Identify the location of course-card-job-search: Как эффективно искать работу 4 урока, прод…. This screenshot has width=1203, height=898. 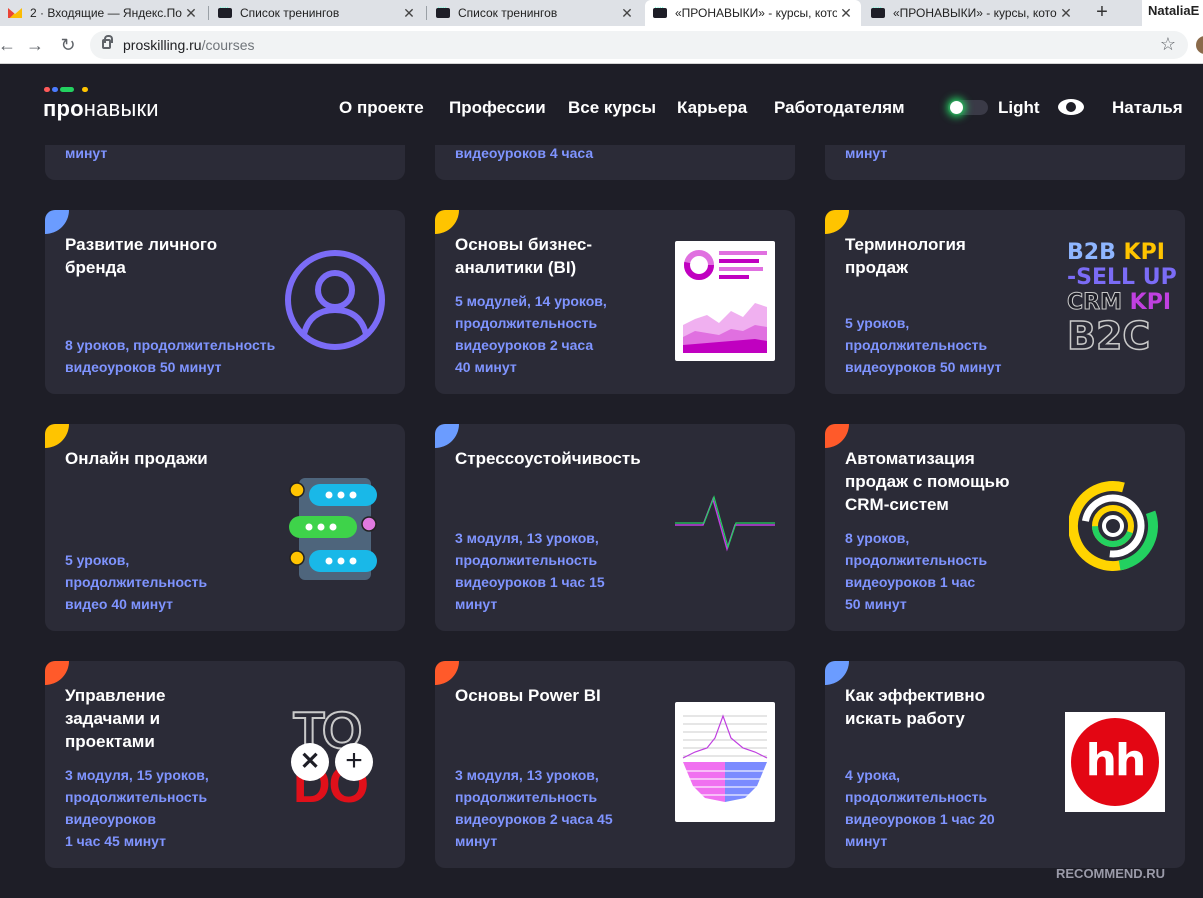
(1005, 764).